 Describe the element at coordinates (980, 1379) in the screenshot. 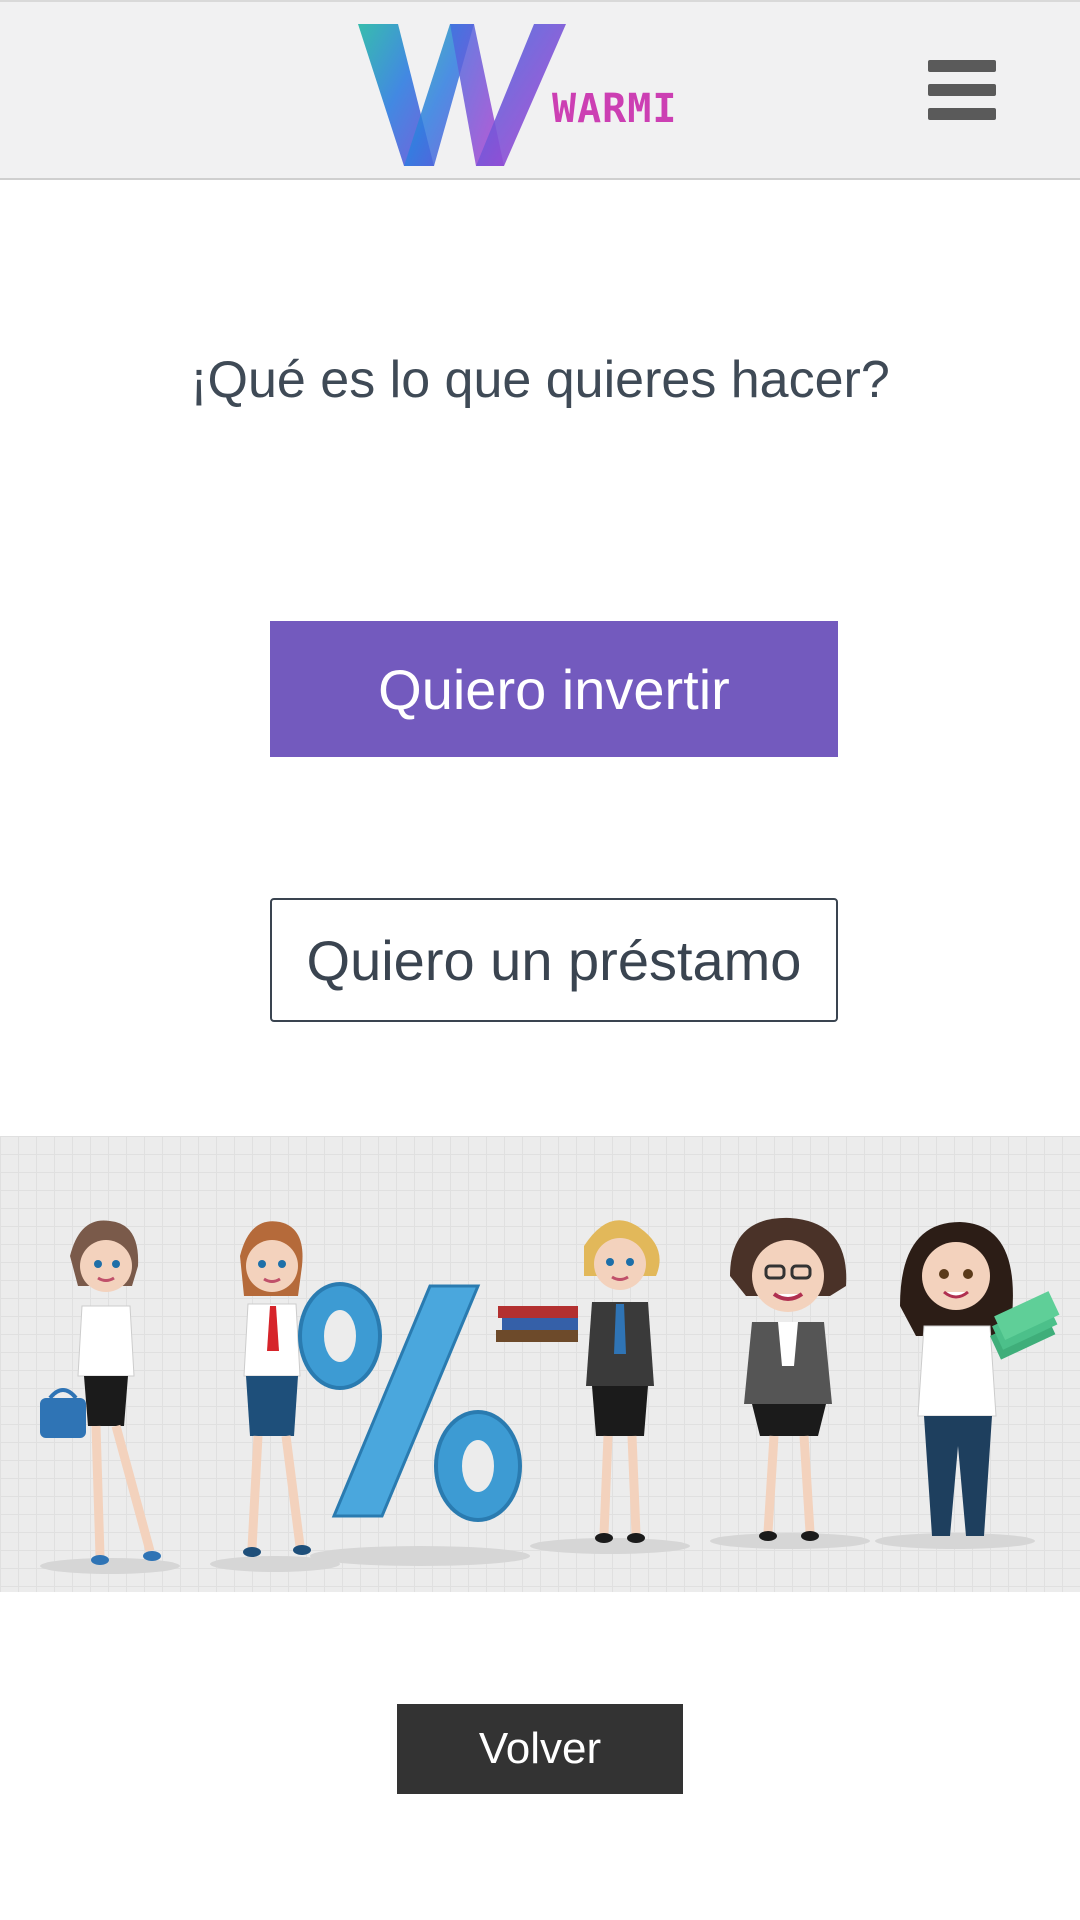

I see `businesswoman-money-icon` at that location.